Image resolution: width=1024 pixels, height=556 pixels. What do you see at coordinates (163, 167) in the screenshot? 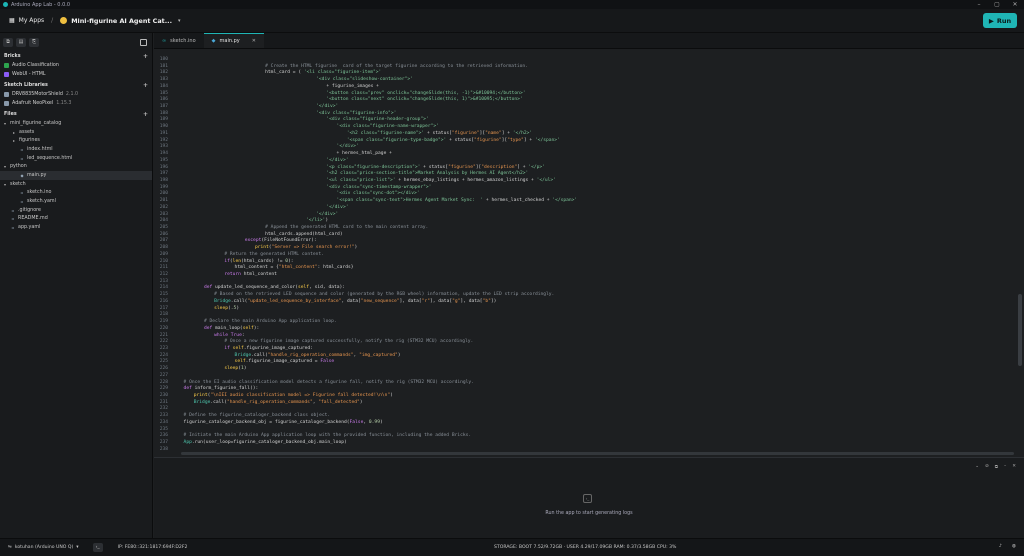
I see `line-number: 196` at bounding box center [163, 167].